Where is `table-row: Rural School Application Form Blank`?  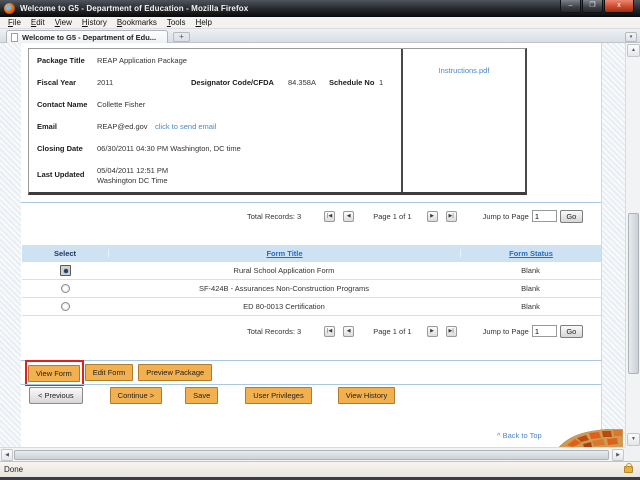
table-row: Rural School Application Form Blank is located at coordinates (311, 271).